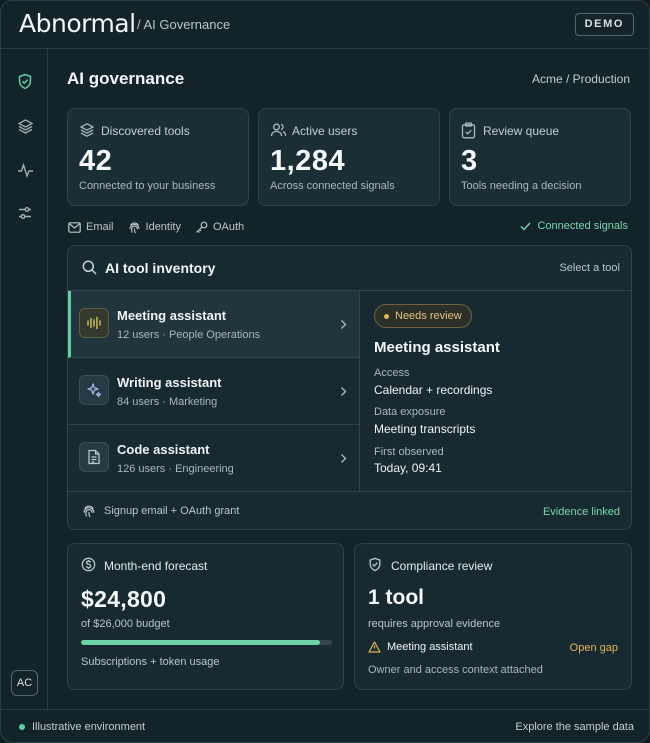  I want to click on compliance-value: 1 tool, so click(396, 597).